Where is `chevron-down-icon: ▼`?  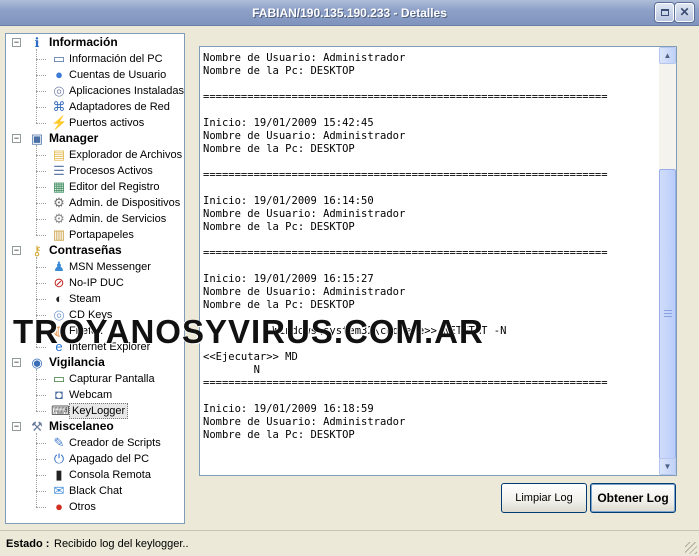 chevron-down-icon: ▼ is located at coordinates (667, 466).